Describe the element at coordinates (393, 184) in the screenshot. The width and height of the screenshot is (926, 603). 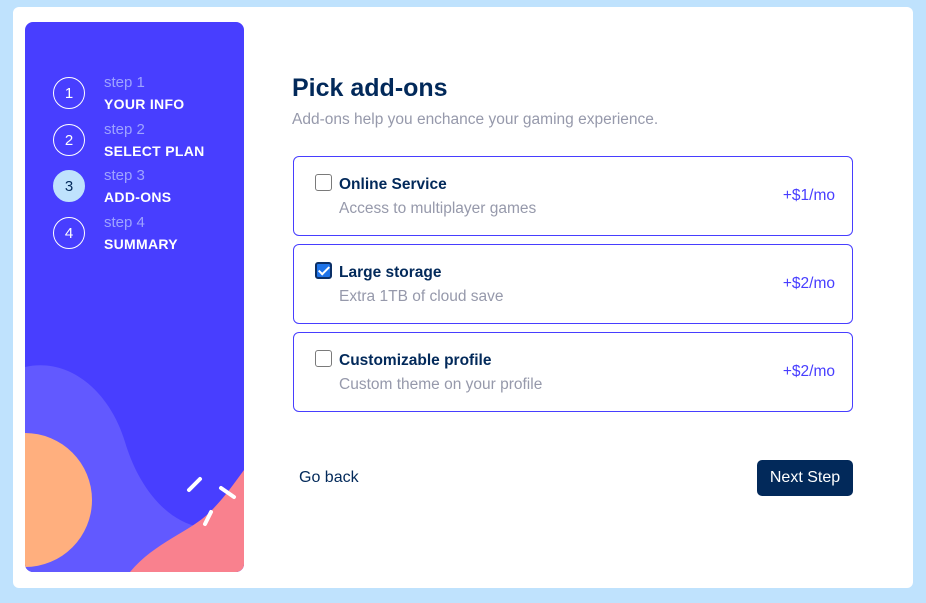
I see `addon-name: Online Service` at that location.